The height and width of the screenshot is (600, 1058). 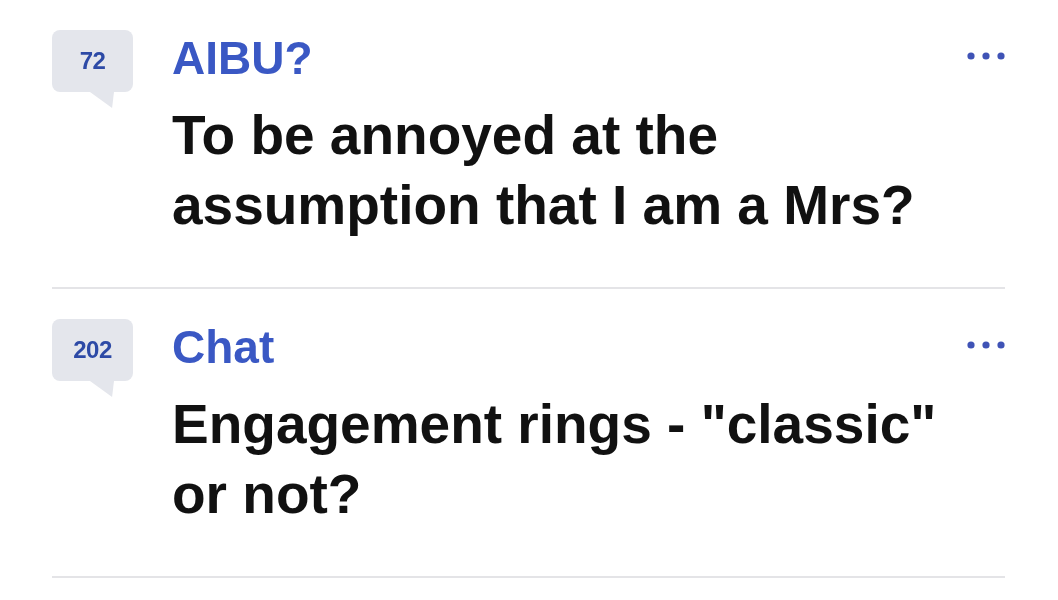 What do you see at coordinates (223, 347) in the screenshot?
I see `category-link: Chat` at bounding box center [223, 347].